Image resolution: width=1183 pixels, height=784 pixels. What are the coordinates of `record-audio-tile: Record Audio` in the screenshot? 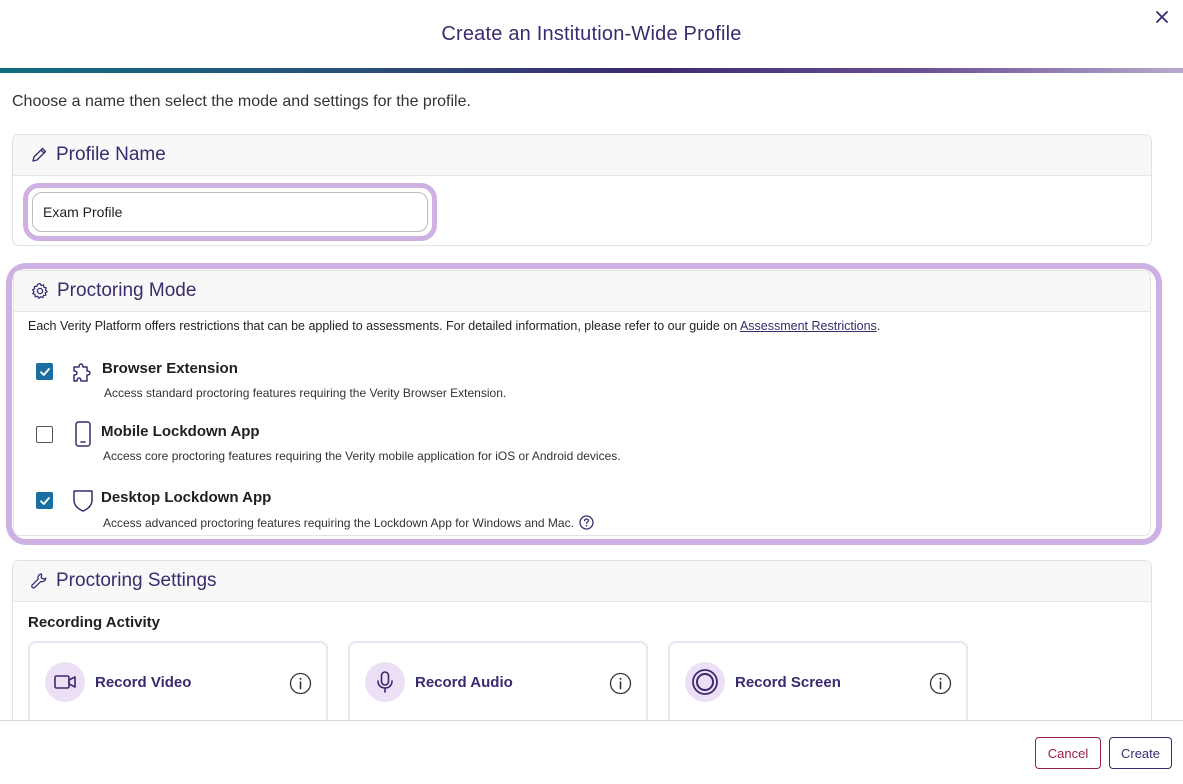 It's located at (498, 686).